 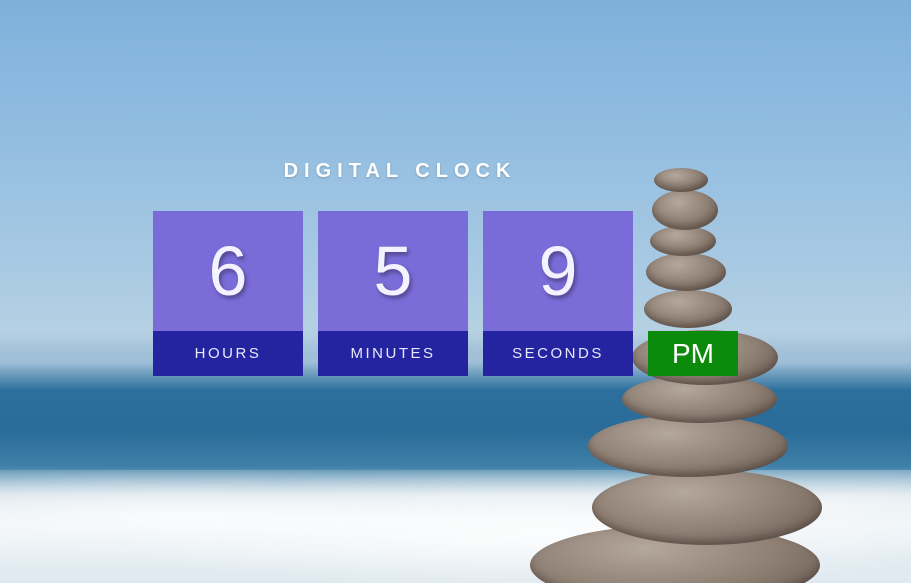 What do you see at coordinates (693, 353) in the screenshot?
I see `am-pm-badge: PM` at bounding box center [693, 353].